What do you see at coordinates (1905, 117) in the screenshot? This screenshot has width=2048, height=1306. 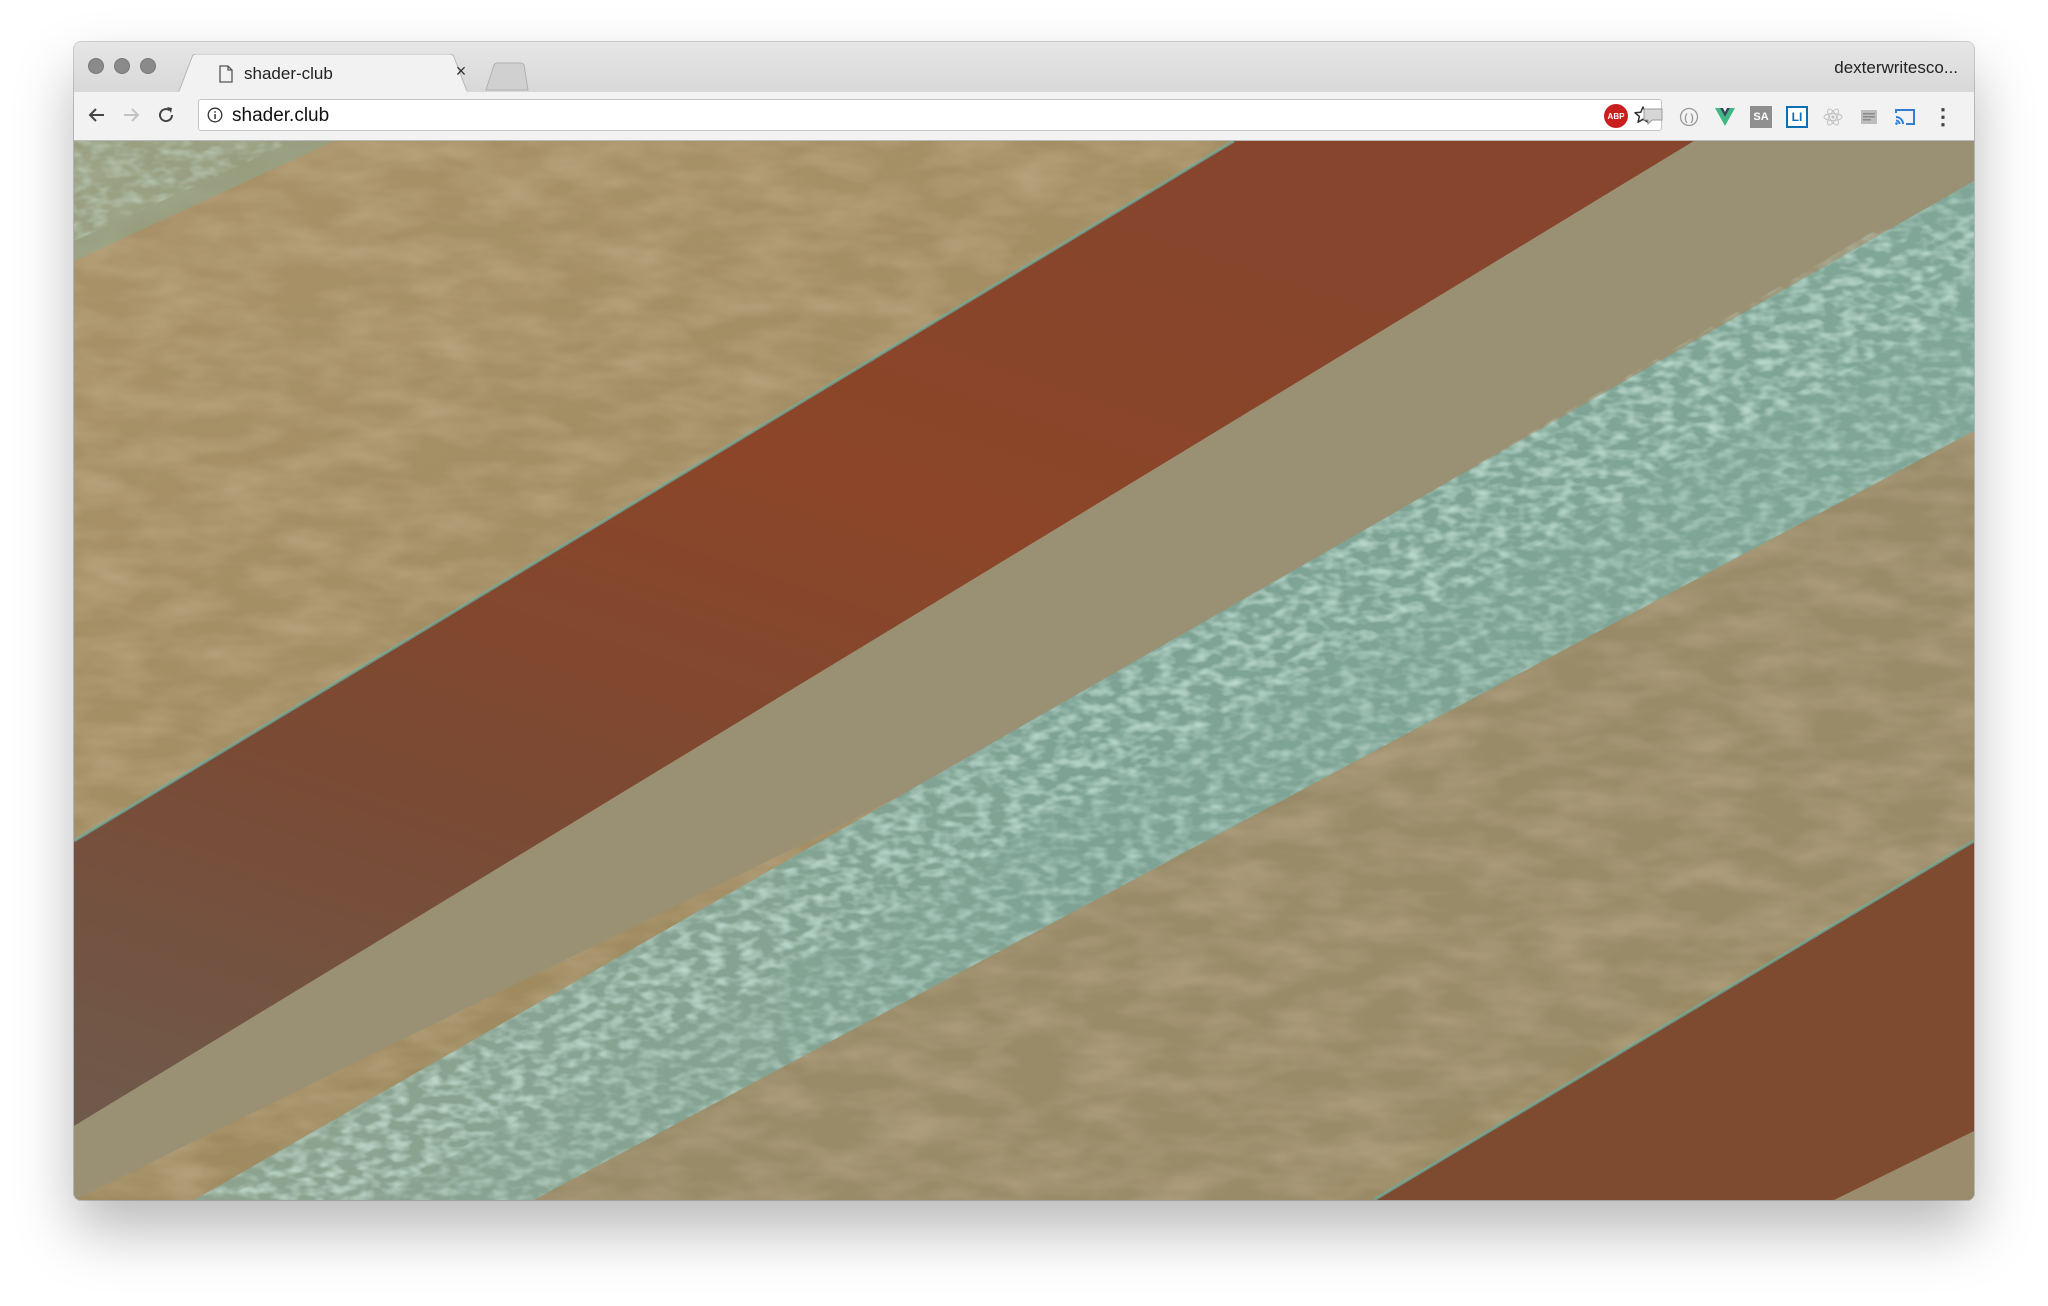 I see `cast-icon` at bounding box center [1905, 117].